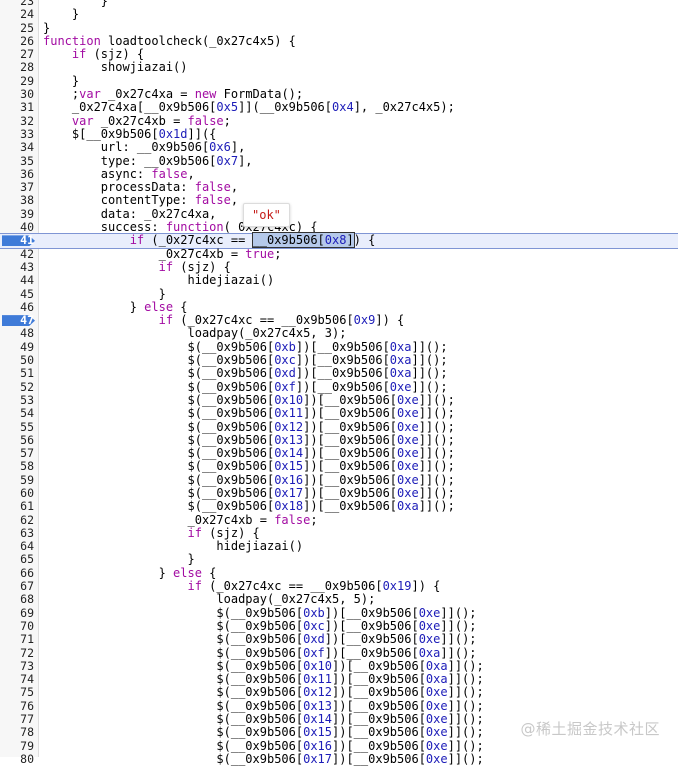 Image resolution: width=678 pixels, height=766 pixels. I want to click on code-line: 48 loadpay(_0x27c4x5, 3);, so click(339, 334).